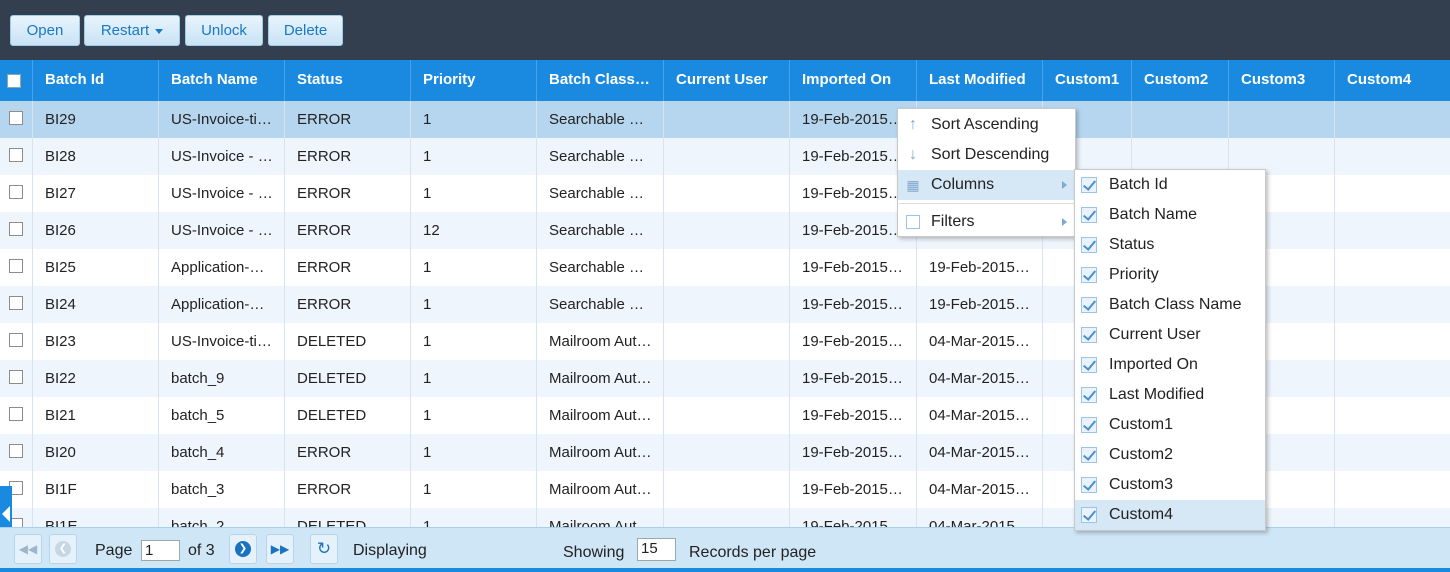 Image resolution: width=1450 pixels, height=572 pixels. I want to click on unlock-button: Unlock, so click(224, 30).